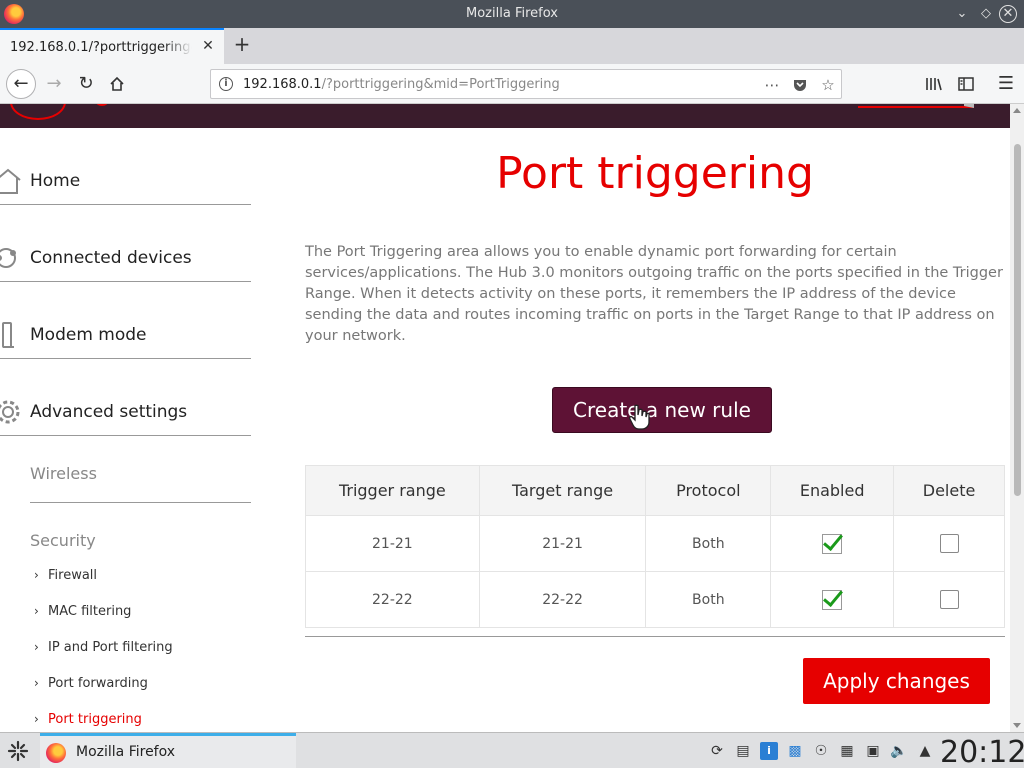  Describe the element at coordinates (962, 14) in the screenshot. I see `minimize-icon: ⌄` at that location.